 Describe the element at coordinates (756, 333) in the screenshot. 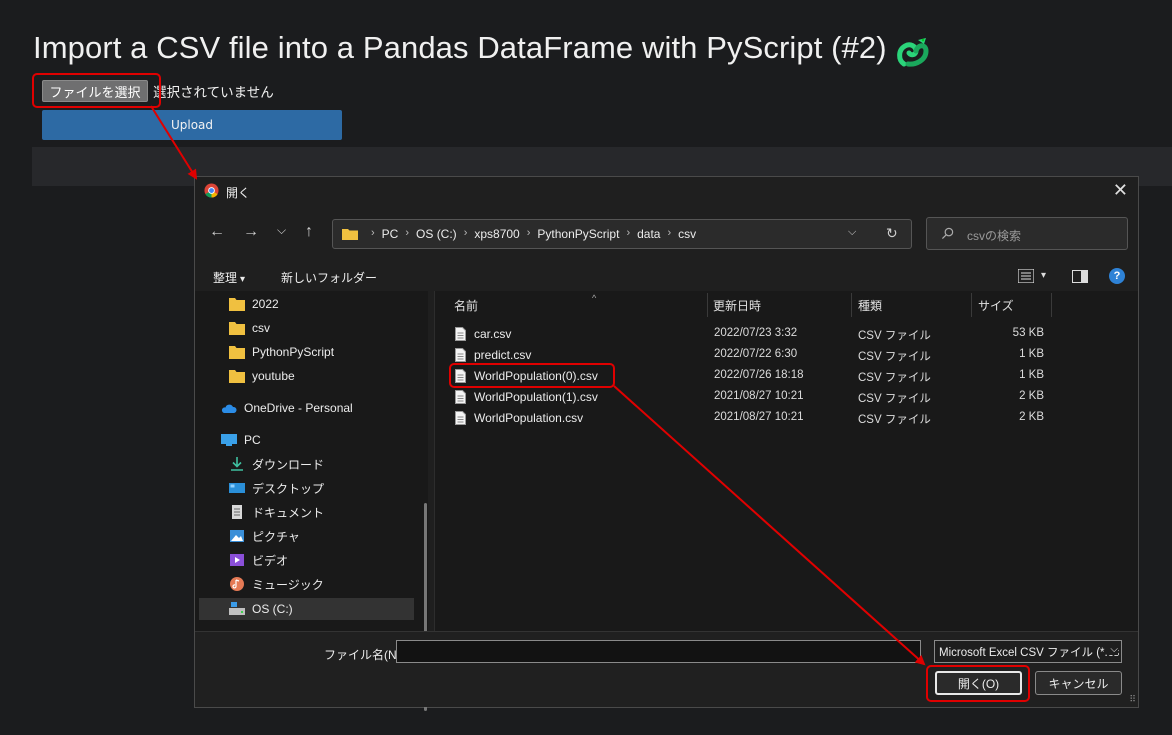

I see `file-modified: 2022/07/23 3:32` at that location.